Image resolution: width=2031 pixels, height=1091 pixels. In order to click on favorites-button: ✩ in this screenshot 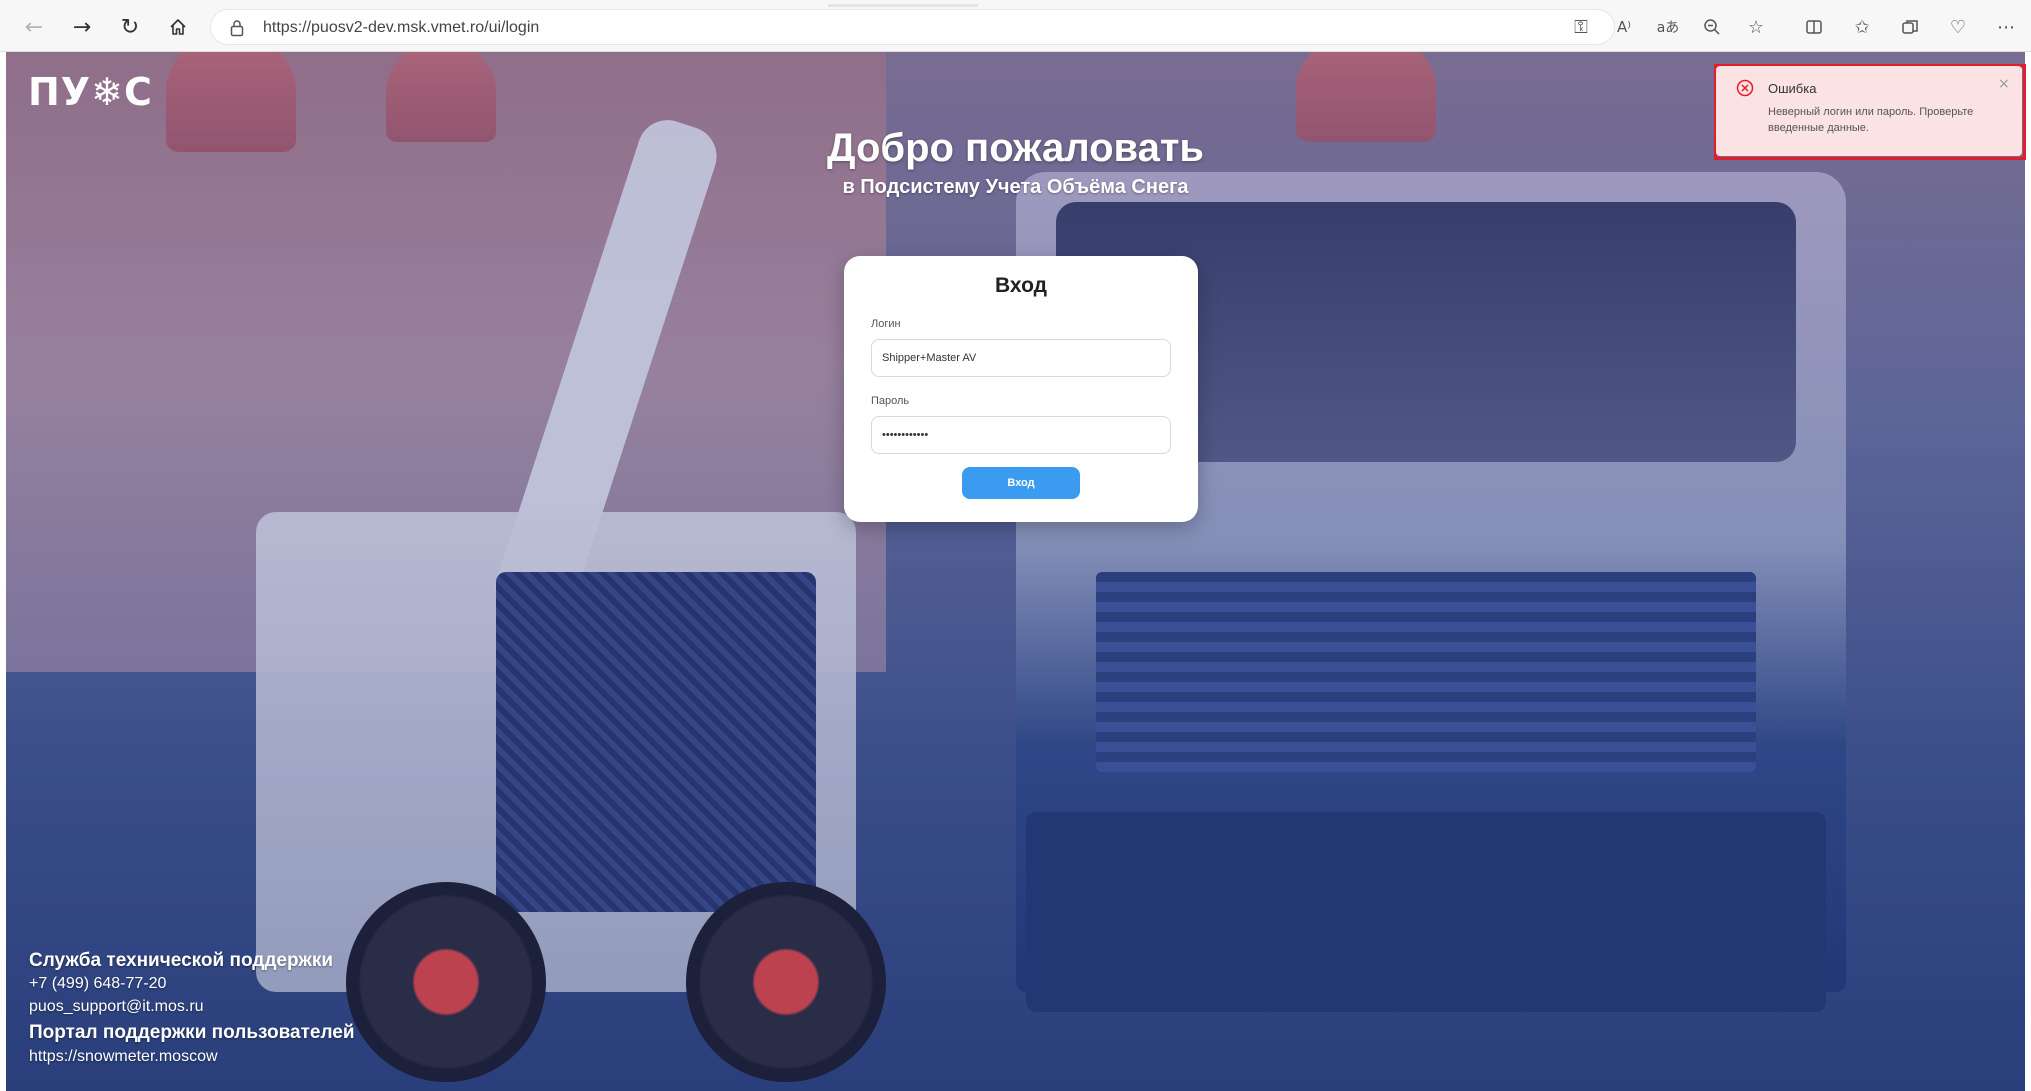, I will do `click(1862, 27)`.